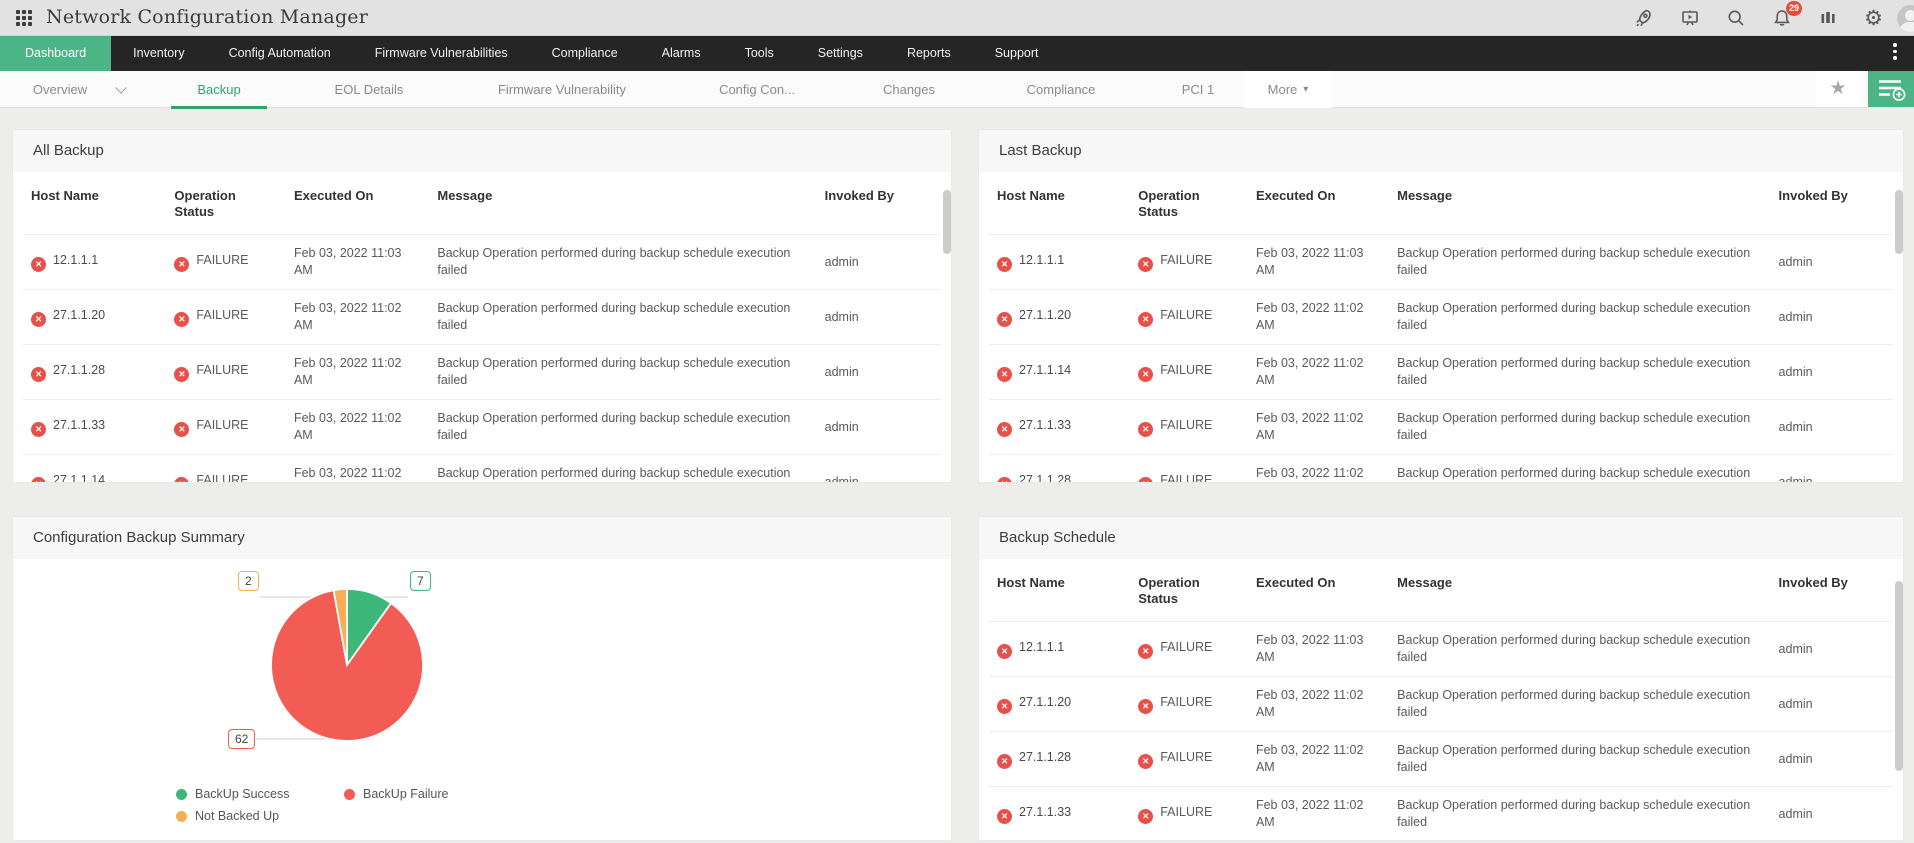  What do you see at coordinates (237, 816) in the screenshot?
I see `legend-label-not-backed-up: Not Backed Up` at bounding box center [237, 816].